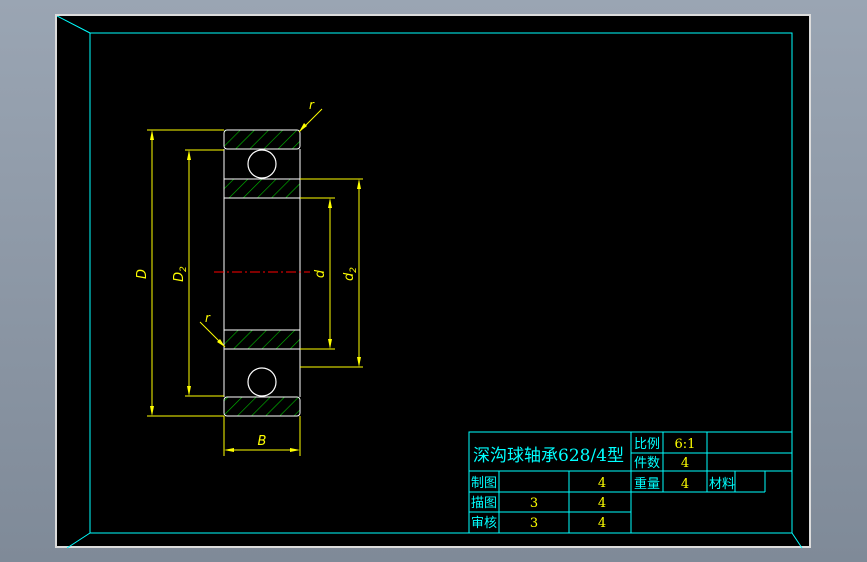  What do you see at coordinates (350, 274) in the screenshot?
I see `label-inner-ring-od: d2` at bounding box center [350, 274].